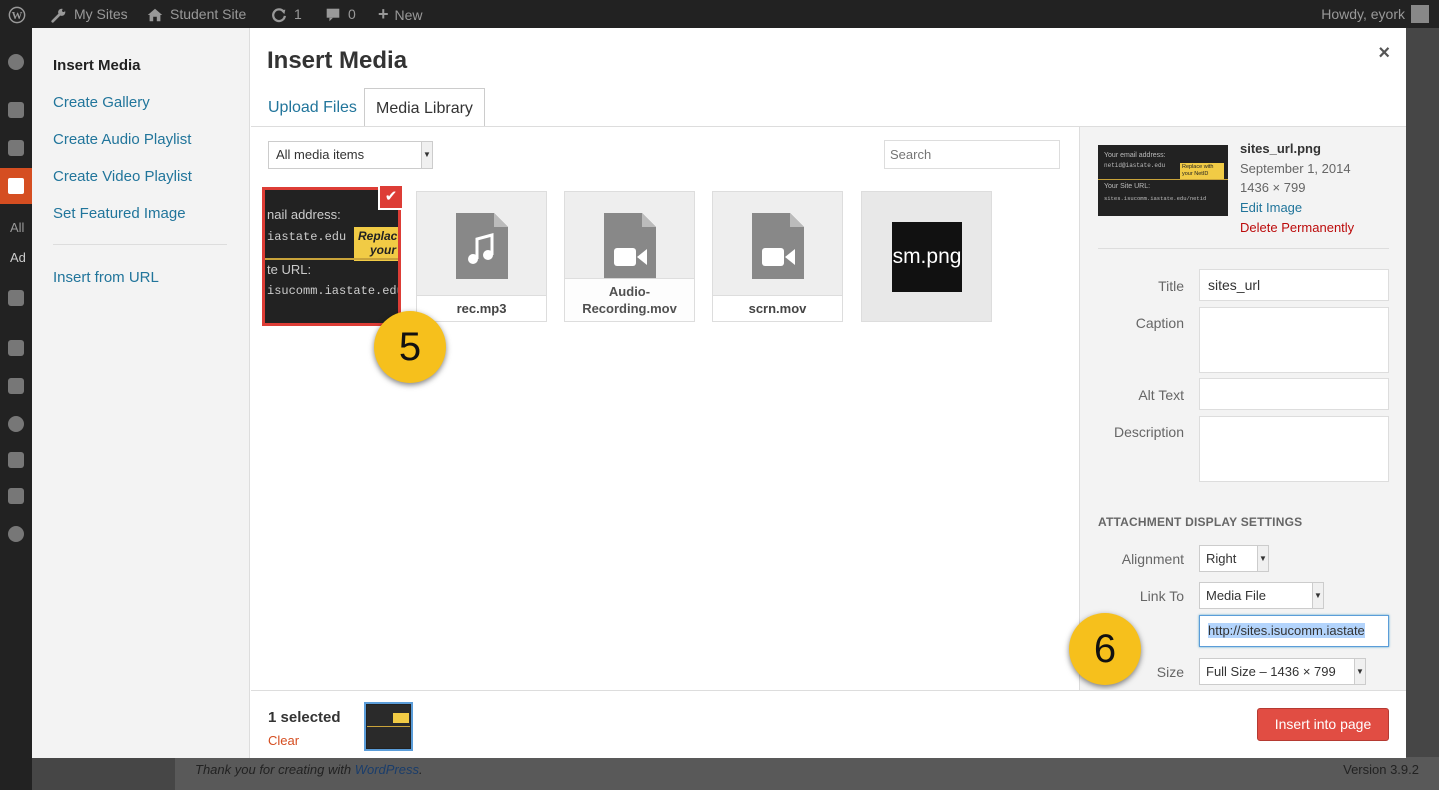 The width and height of the screenshot is (1439, 790). What do you see at coordinates (1171, 286) in the screenshot?
I see `title-label: Title` at bounding box center [1171, 286].